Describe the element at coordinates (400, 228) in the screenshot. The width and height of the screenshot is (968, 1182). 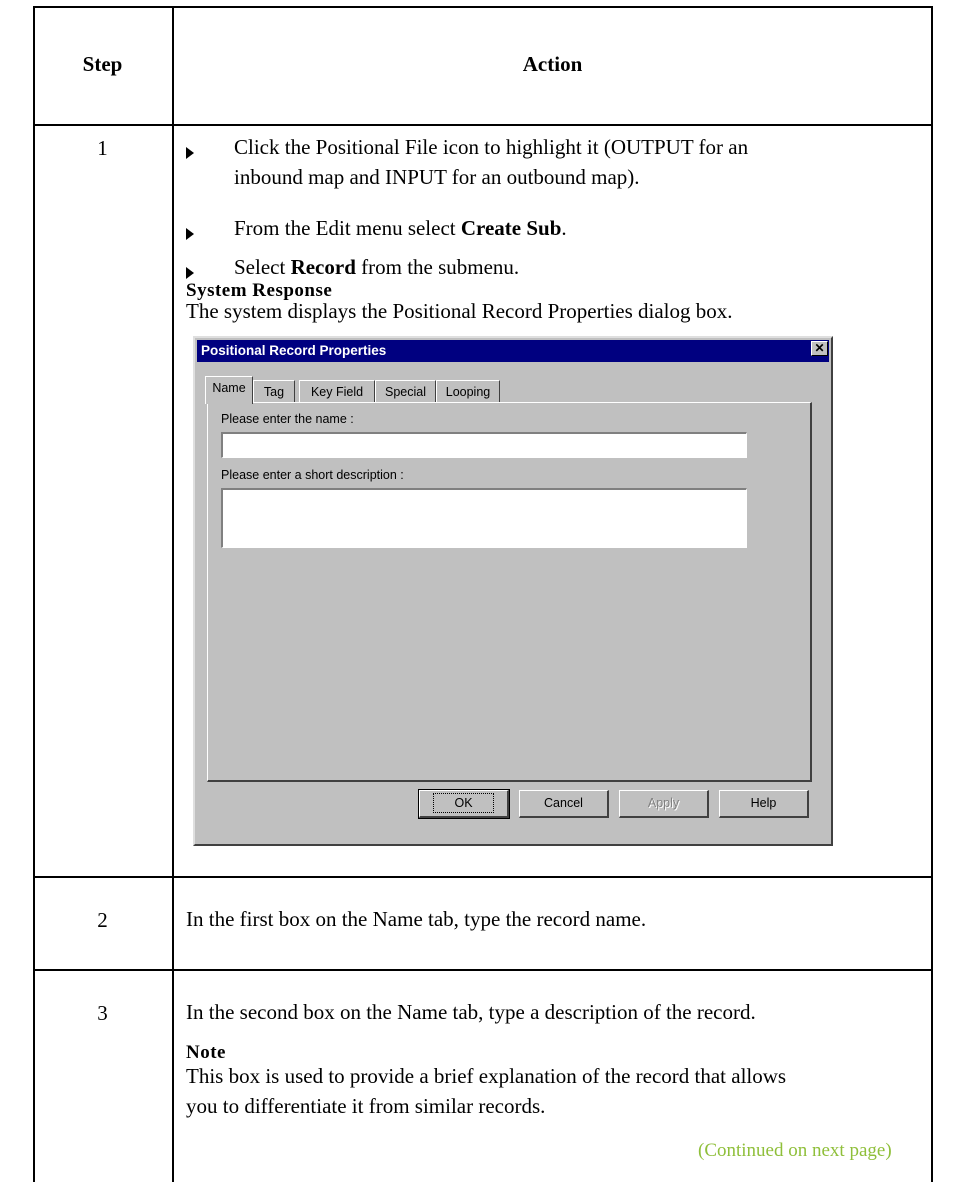
I see `bullet-text: From the Edit menu select Create Sub.` at that location.